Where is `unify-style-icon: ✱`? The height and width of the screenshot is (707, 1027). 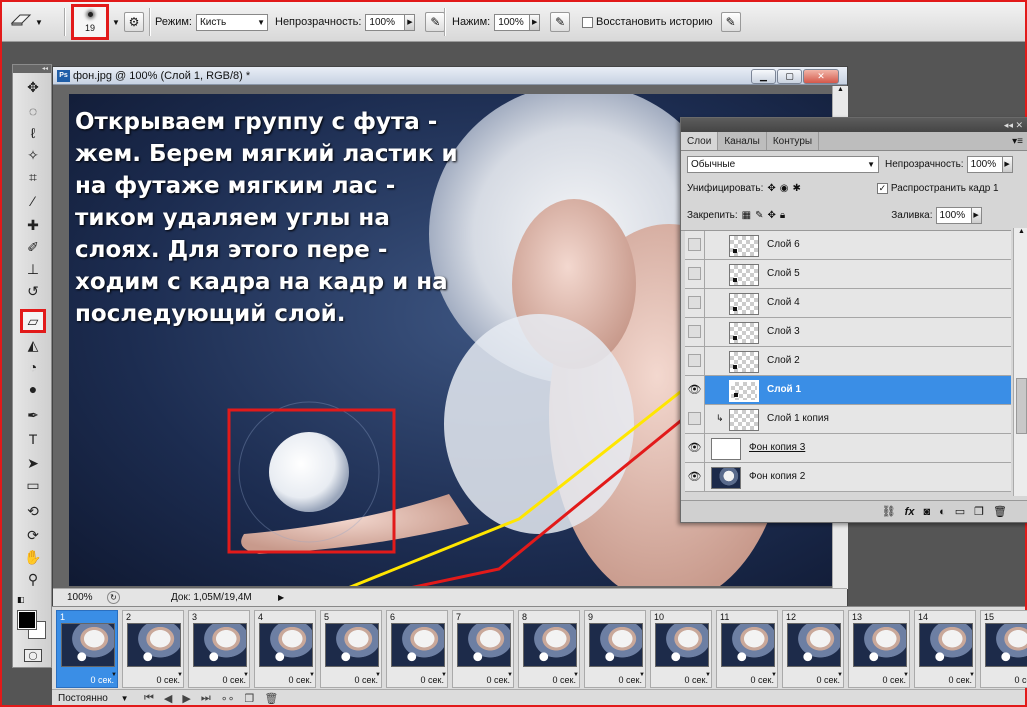
unify-style-icon: ✱ is located at coordinates (797, 188).